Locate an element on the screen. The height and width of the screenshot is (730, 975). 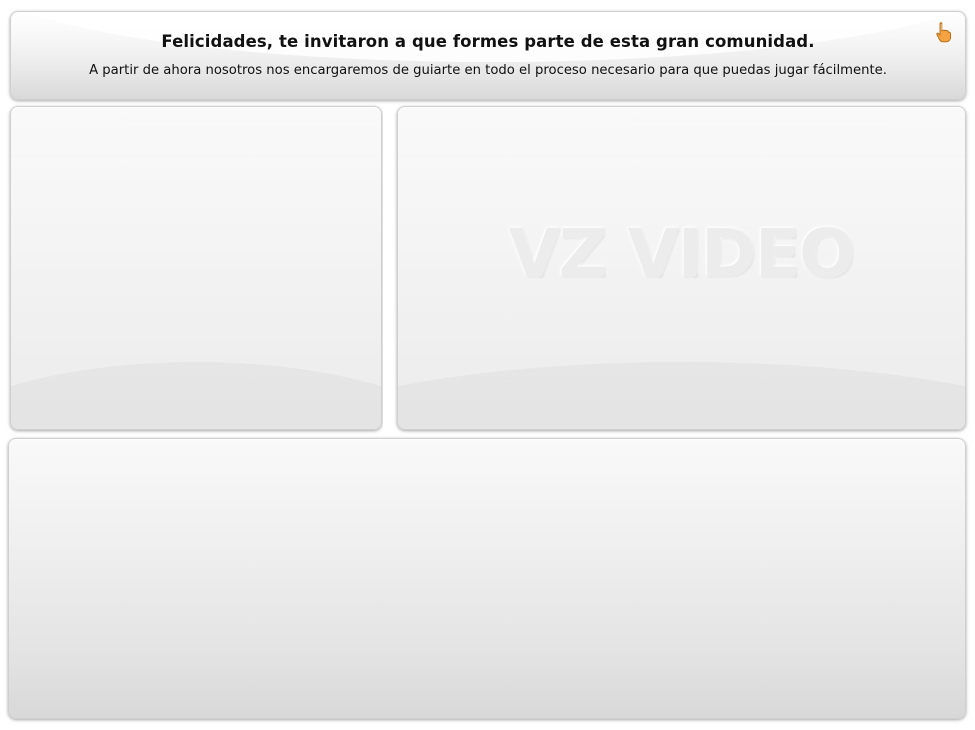
panel-divider is located at coordinates (389, 269).